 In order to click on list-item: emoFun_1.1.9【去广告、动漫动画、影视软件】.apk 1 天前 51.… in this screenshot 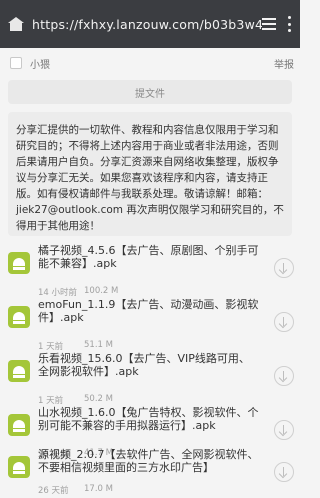, I will do `click(150, 325)`.